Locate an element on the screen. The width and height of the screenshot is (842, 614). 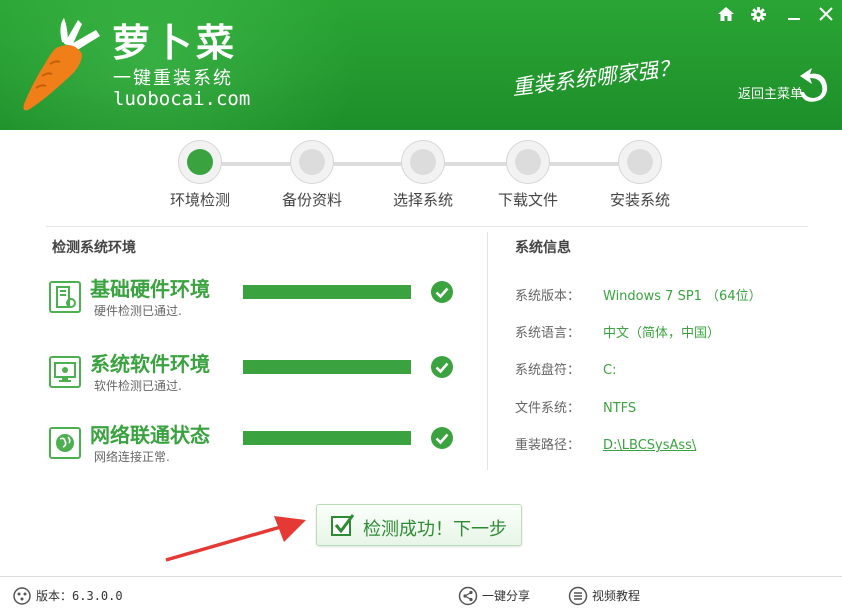
info-value: NTFS is located at coordinates (620, 408).